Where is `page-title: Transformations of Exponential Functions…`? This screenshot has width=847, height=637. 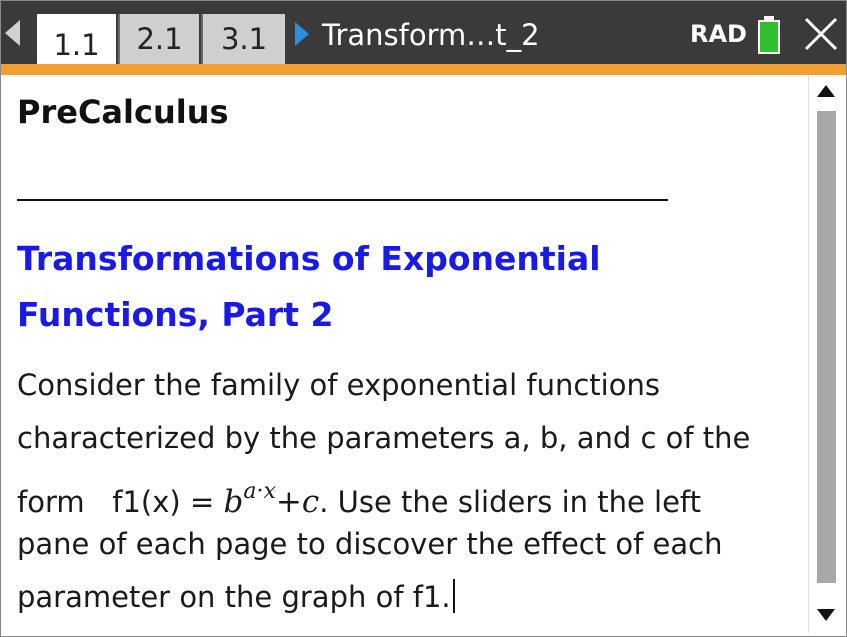
page-title: Transformations of Exponential Functions… is located at coordinates (367, 287).